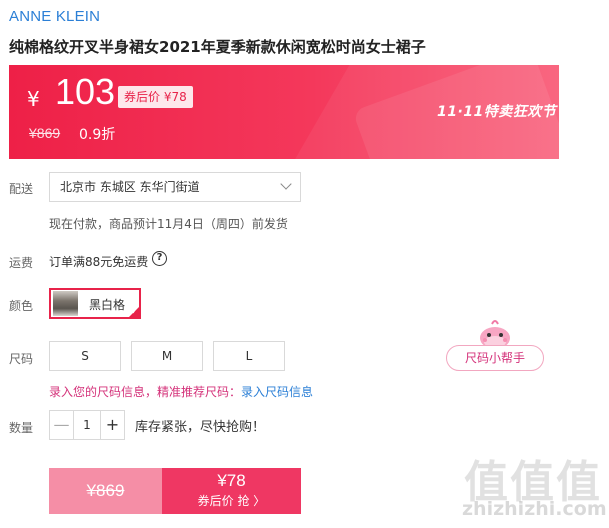 The width and height of the screenshot is (609, 528). Describe the element at coordinates (112, 425) in the screenshot. I see `quantity-increase-button: +` at that location.